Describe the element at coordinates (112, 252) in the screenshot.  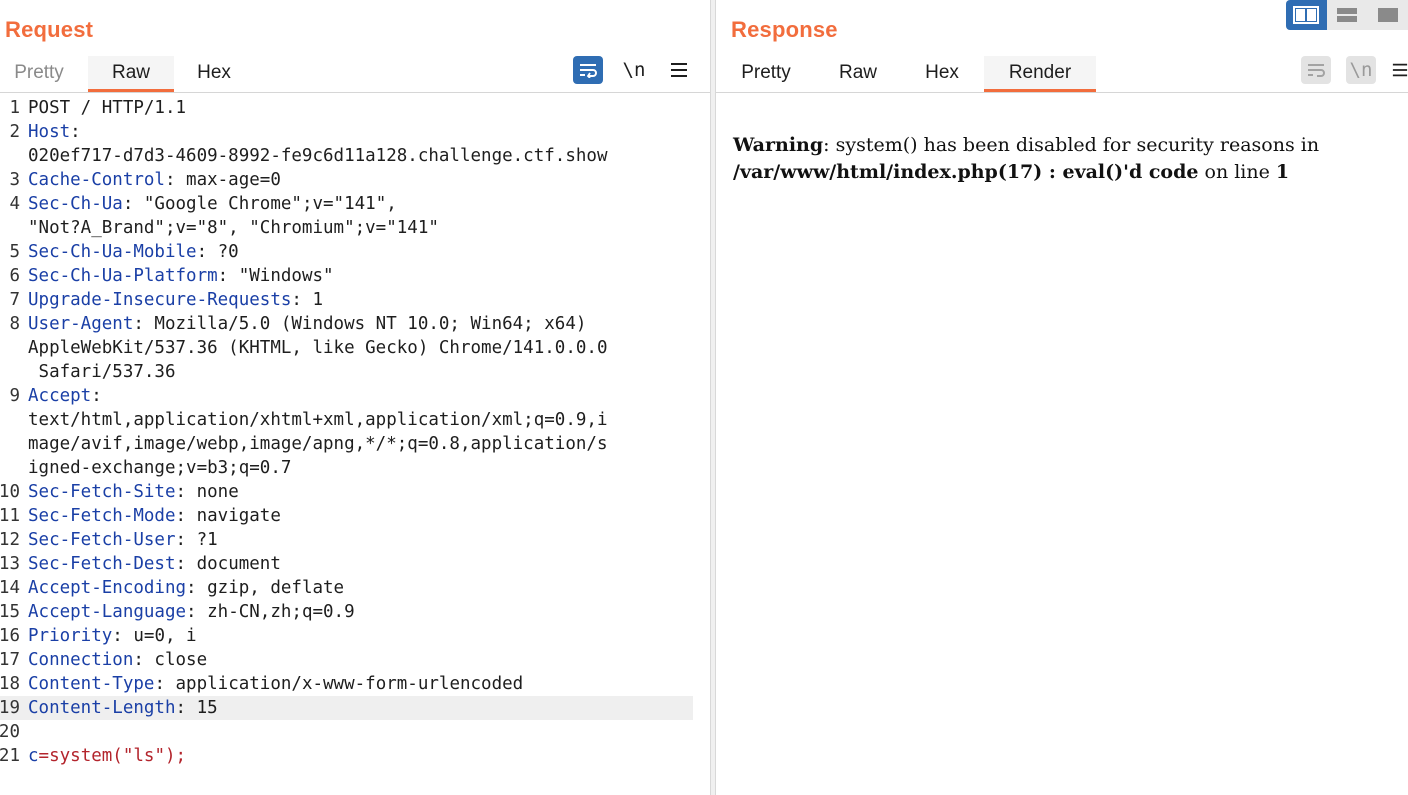
I see `header-name: Sec-Ch-Ua-Mobile` at that location.